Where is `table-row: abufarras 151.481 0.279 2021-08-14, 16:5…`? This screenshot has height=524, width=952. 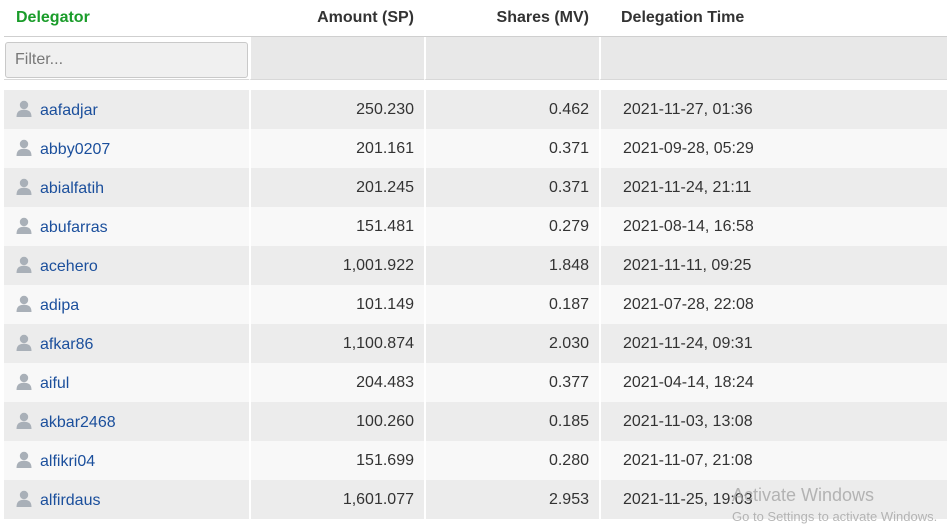
table-row: abufarras 151.481 0.279 2021-08-14, 16:5… is located at coordinates (475, 226).